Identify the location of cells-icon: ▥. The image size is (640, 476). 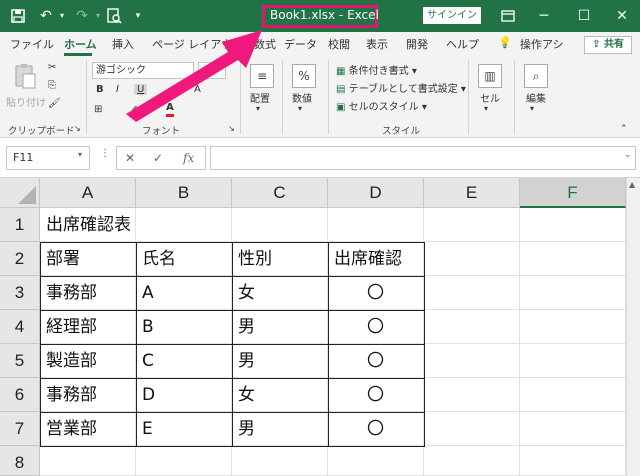
(490, 76).